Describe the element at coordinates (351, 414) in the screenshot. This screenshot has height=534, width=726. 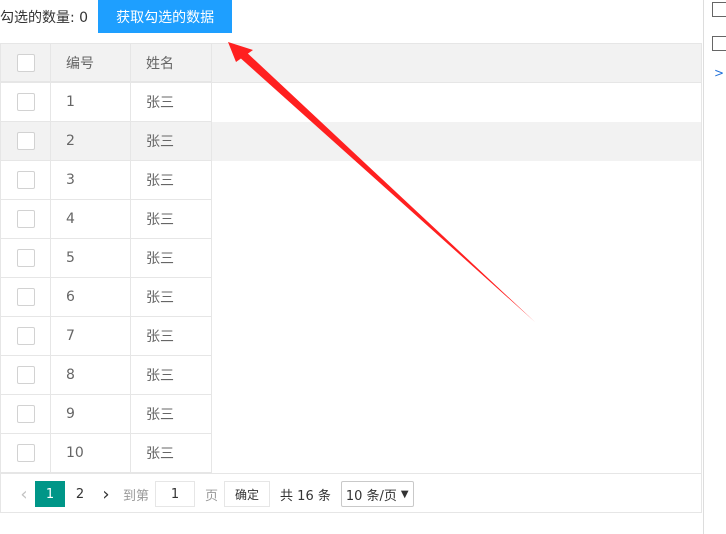
I see `table-row: 9 张三` at that location.